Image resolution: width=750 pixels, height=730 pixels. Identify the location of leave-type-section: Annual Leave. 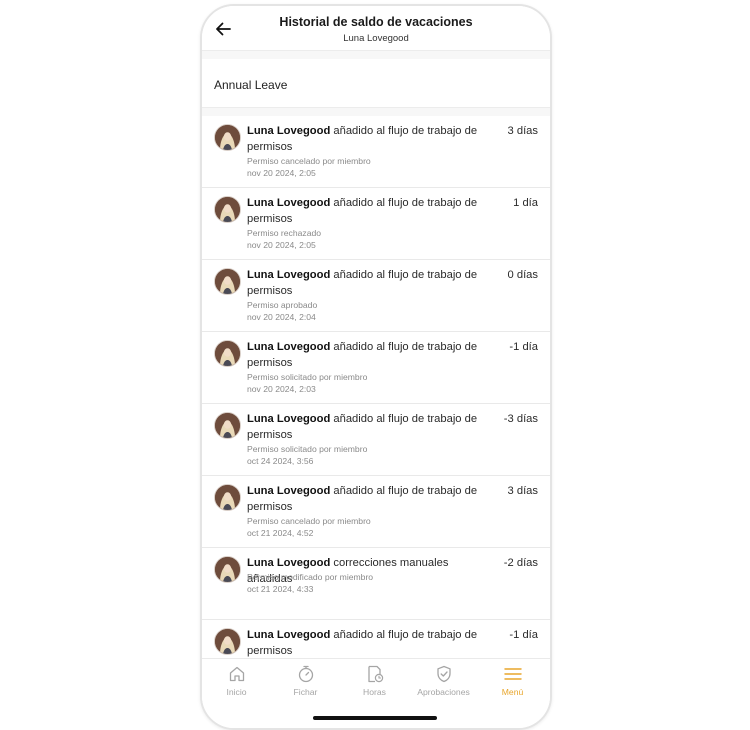
(376, 83).